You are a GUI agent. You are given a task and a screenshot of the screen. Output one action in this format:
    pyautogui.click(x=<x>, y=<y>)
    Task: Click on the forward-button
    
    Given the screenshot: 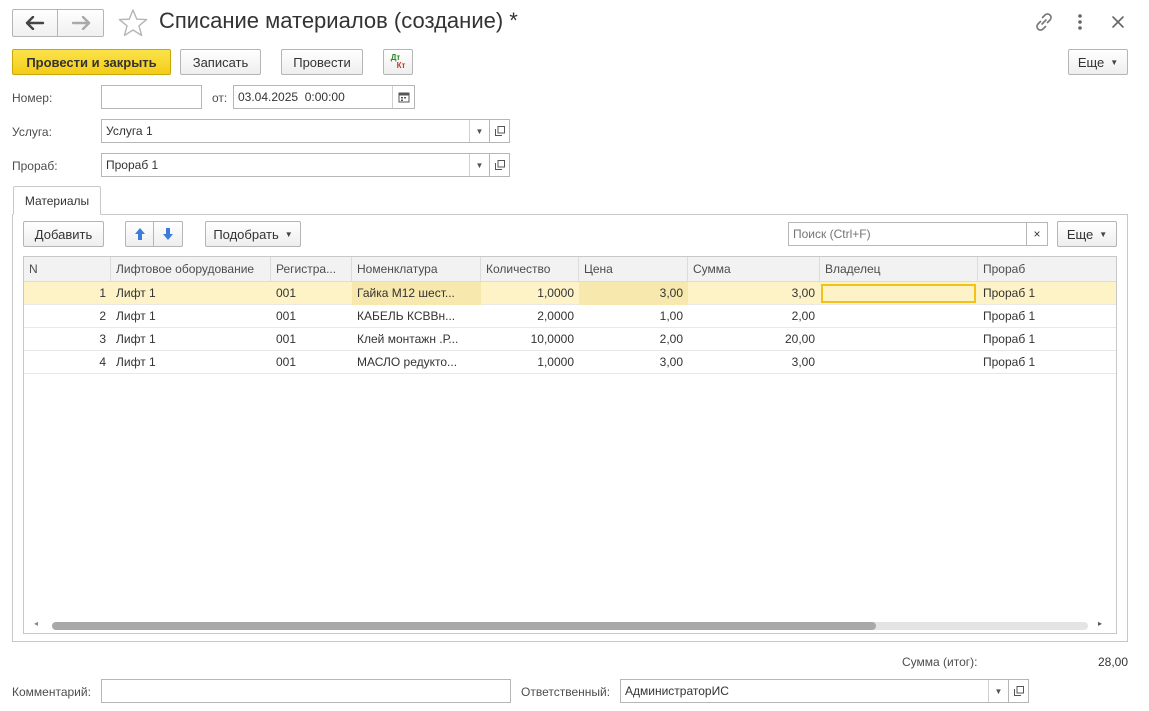 What is the action you would take?
    pyautogui.click(x=81, y=23)
    